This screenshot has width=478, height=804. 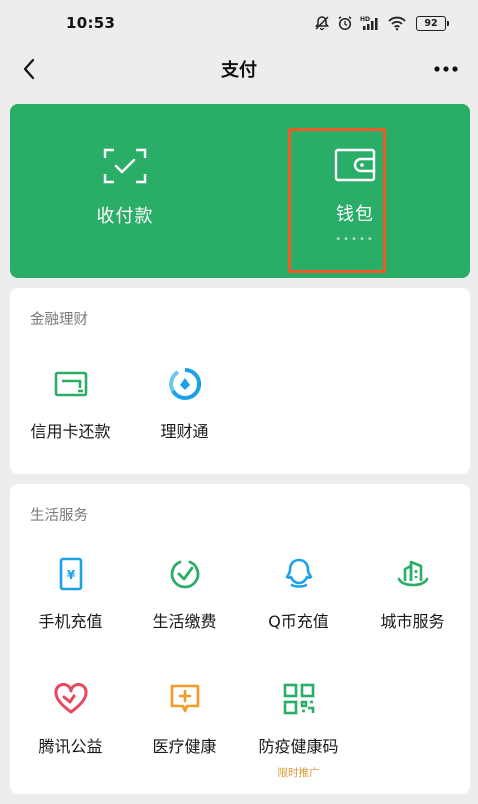 What do you see at coordinates (125, 191) in the screenshot?
I see `receive-pay-button: 收付款` at bounding box center [125, 191].